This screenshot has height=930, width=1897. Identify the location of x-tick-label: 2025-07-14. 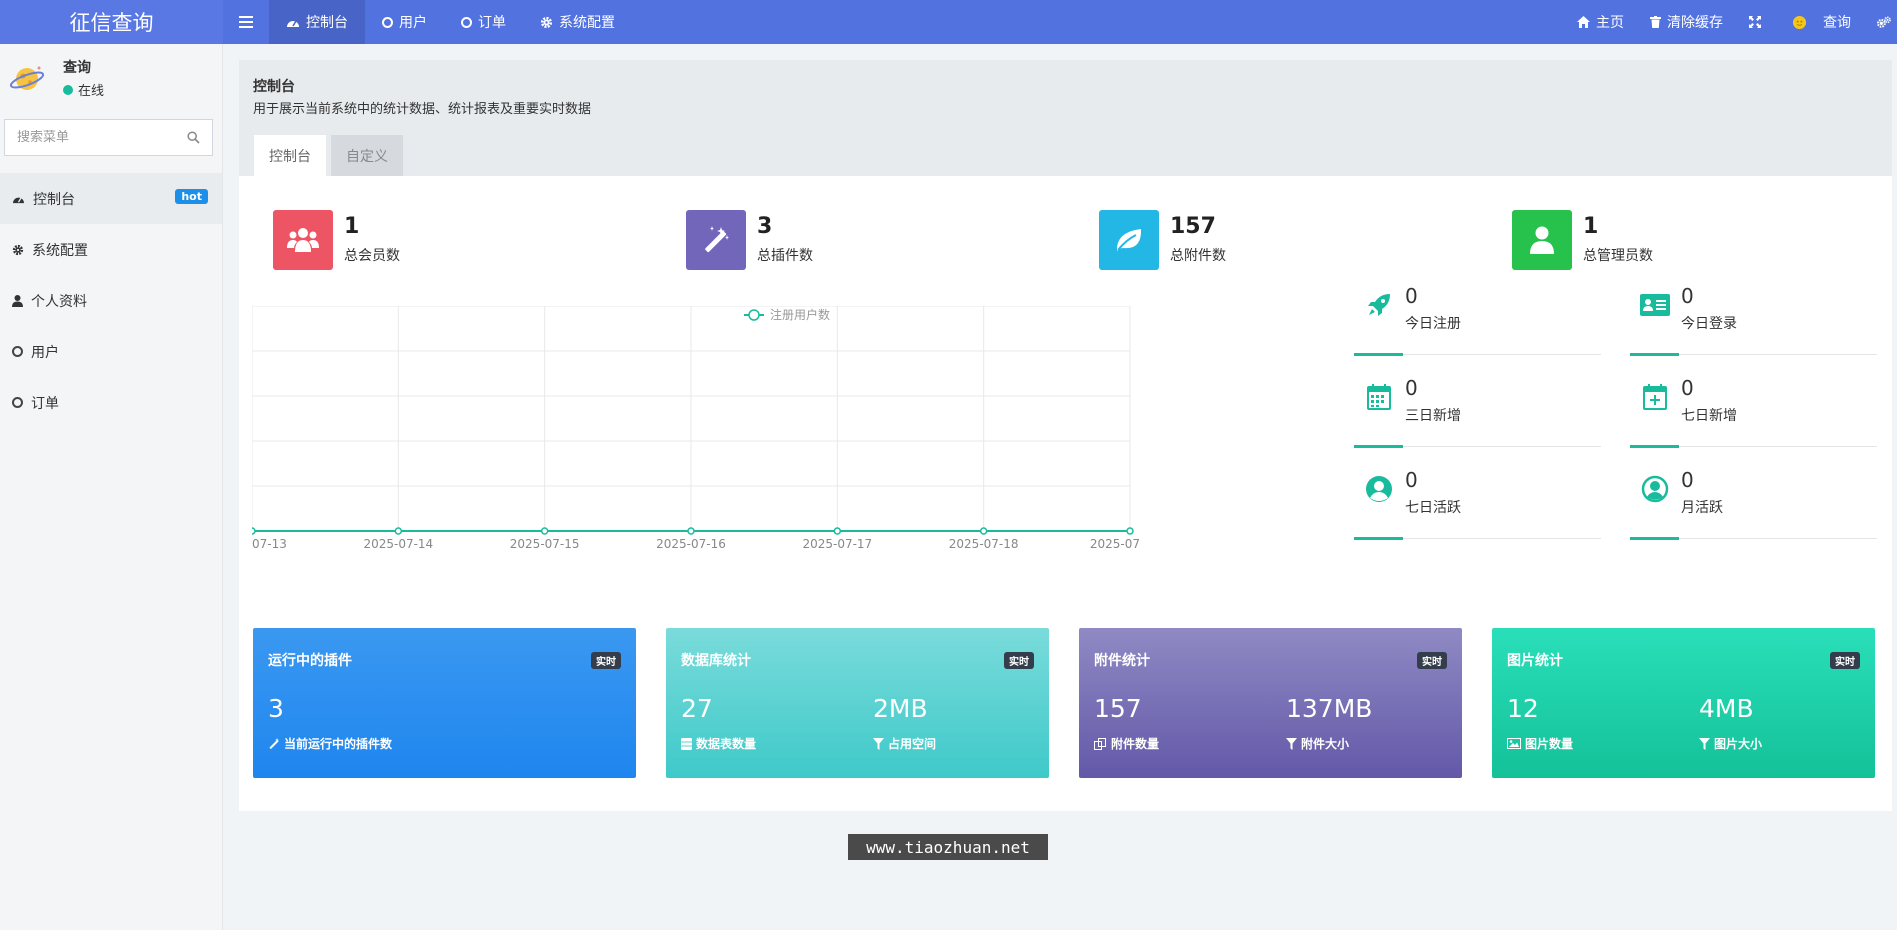
(398, 544).